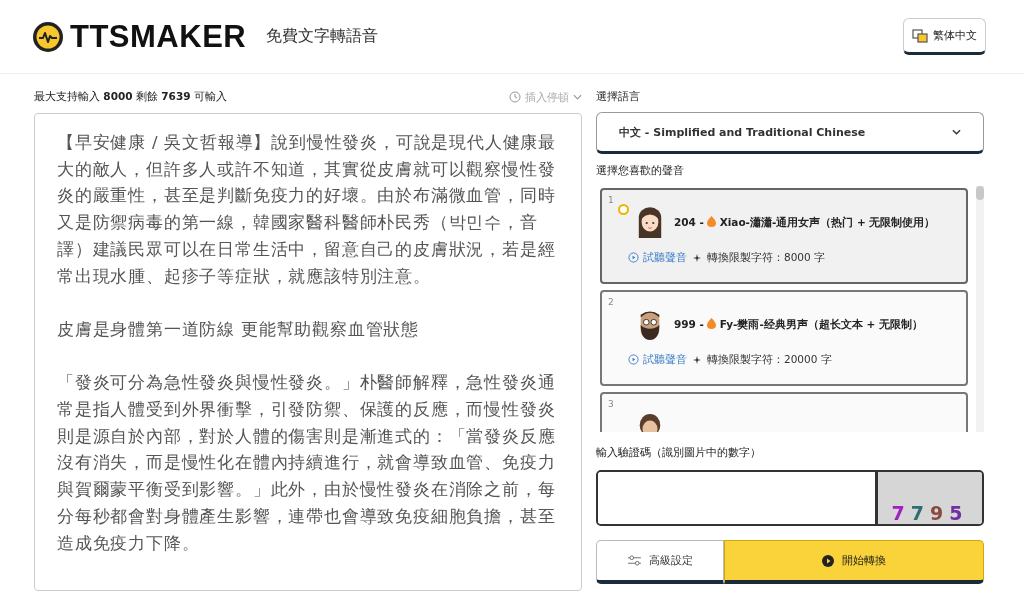 This screenshot has width=1024, height=599. Describe the element at coordinates (158, 36) in the screenshot. I see `logo-text: TTSMAKER` at that location.